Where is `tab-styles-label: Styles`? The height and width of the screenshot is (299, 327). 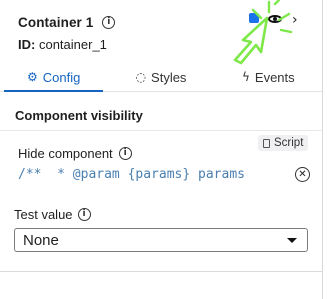
tab-styles-label: Styles is located at coordinates (169, 77).